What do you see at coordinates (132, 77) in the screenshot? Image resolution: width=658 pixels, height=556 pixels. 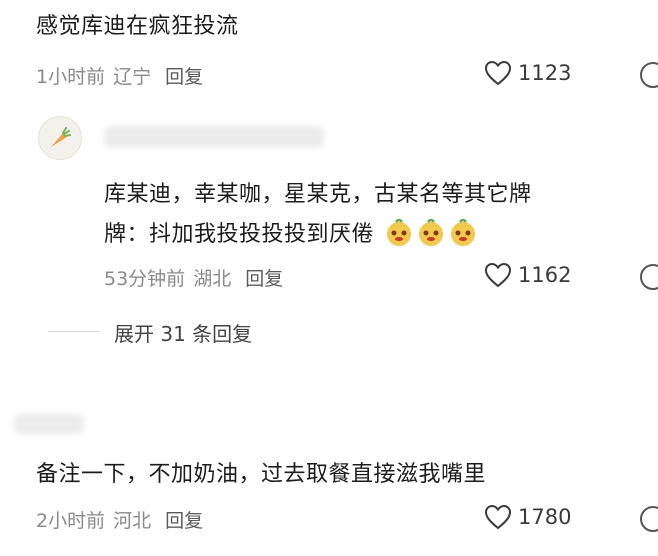 I see `comment-location: 辽宁` at bounding box center [132, 77].